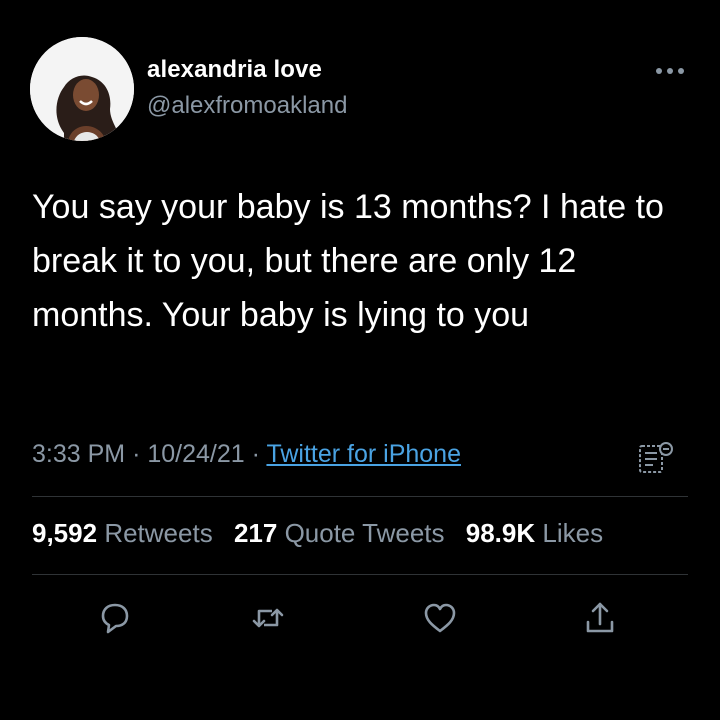 Image resolution: width=720 pixels, height=720 pixels. I want to click on user-handle: @alexfromoakland, so click(247, 106).